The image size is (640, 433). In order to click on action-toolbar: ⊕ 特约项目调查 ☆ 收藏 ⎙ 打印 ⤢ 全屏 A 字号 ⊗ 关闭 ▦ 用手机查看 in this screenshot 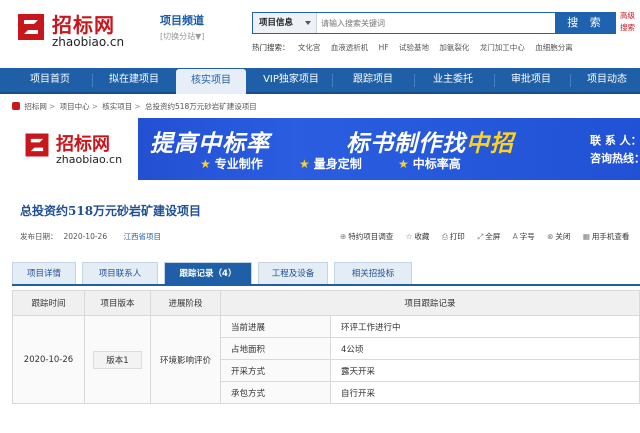, I will do `click(489, 236)`.